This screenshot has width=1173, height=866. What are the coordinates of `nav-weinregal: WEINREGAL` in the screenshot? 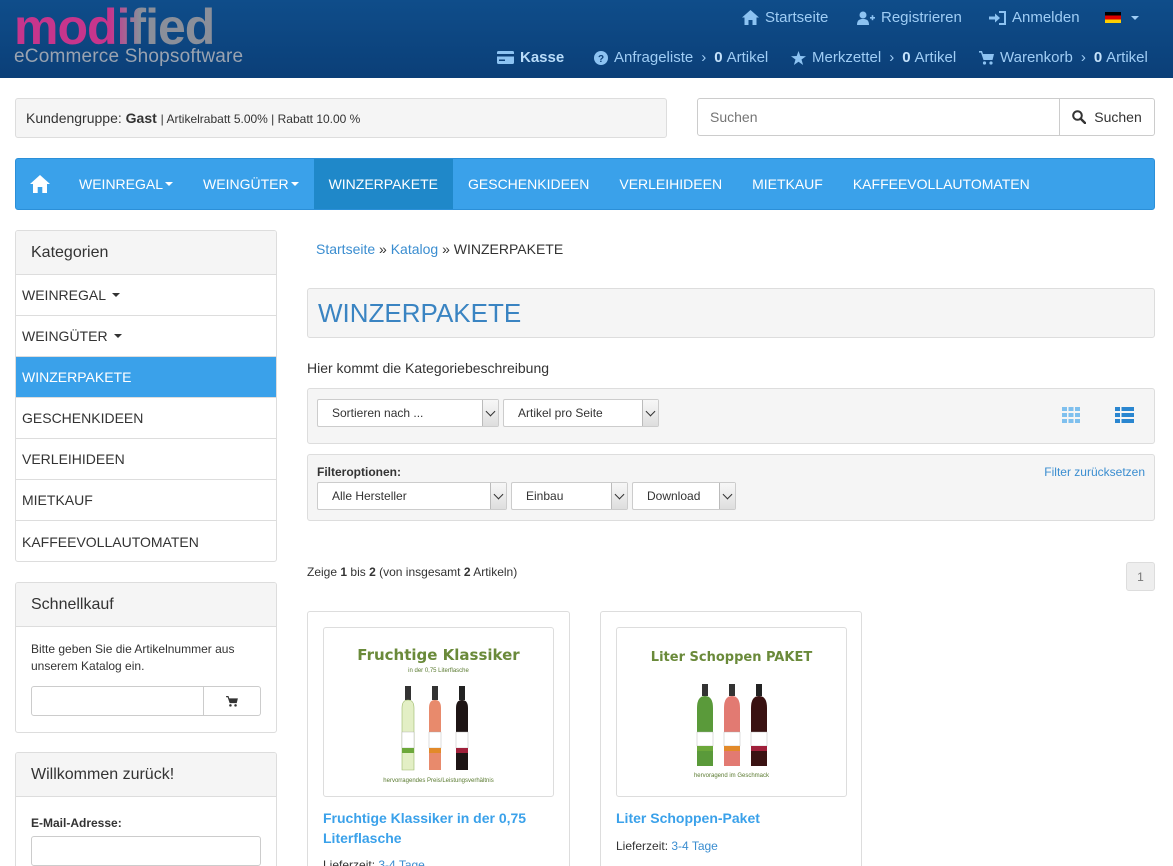 It's located at (126, 184).